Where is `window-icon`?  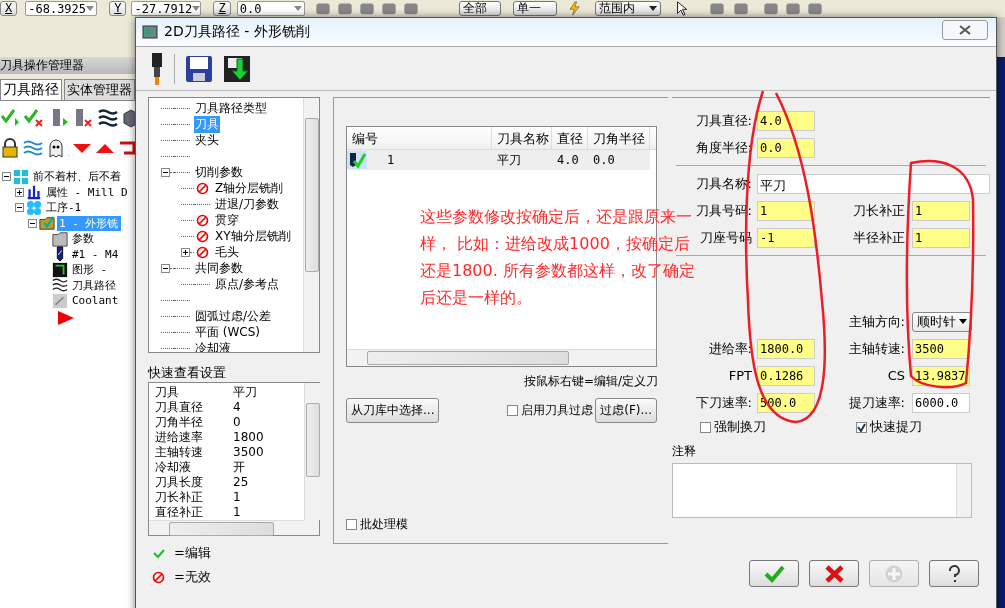
window-icon is located at coordinates (150, 32).